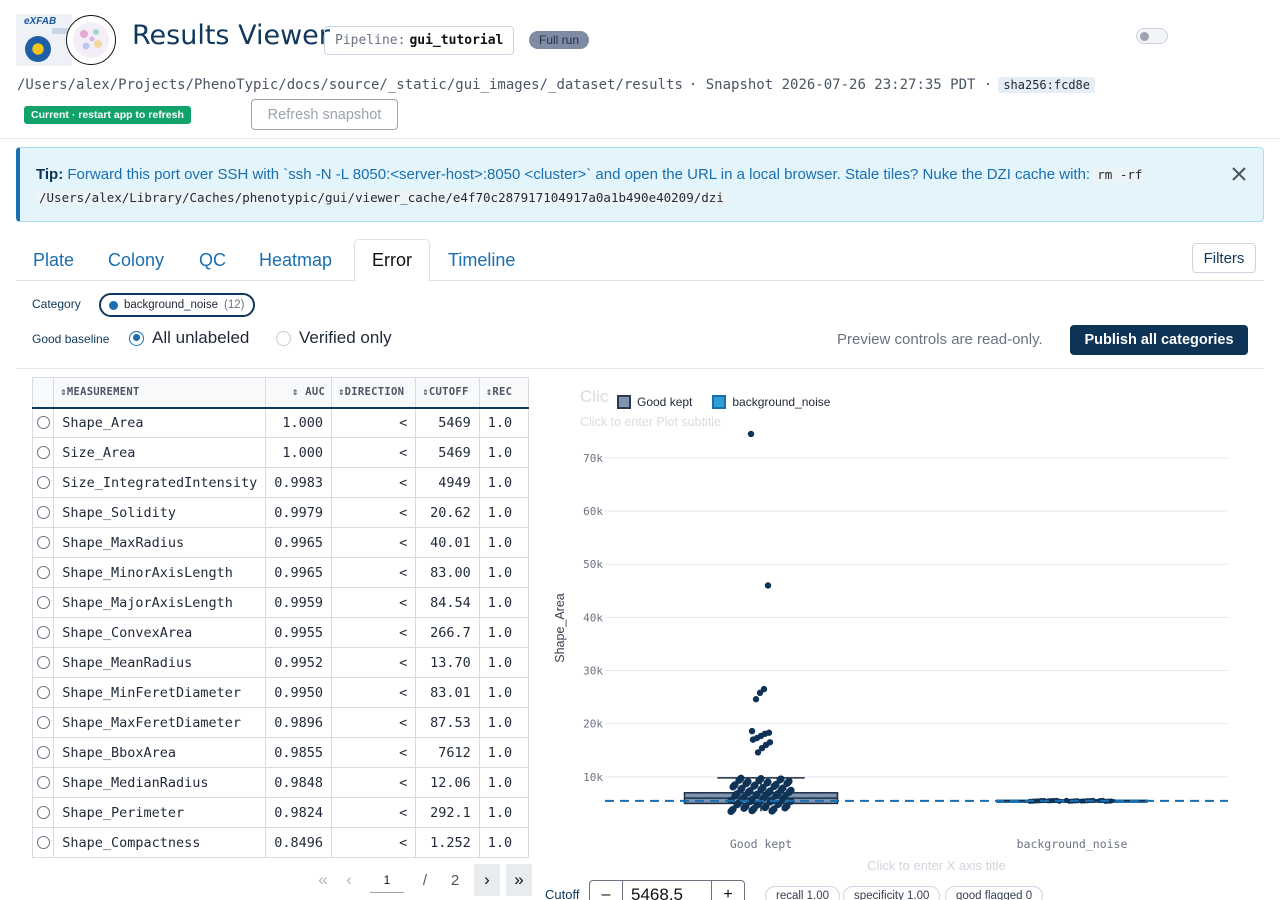 The height and width of the screenshot is (900, 1280). What do you see at coordinates (280, 812) in the screenshot?
I see `table-row: Shape_Perimeter 0.9824 <292.1 1.0` at bounding box center [280, 812].